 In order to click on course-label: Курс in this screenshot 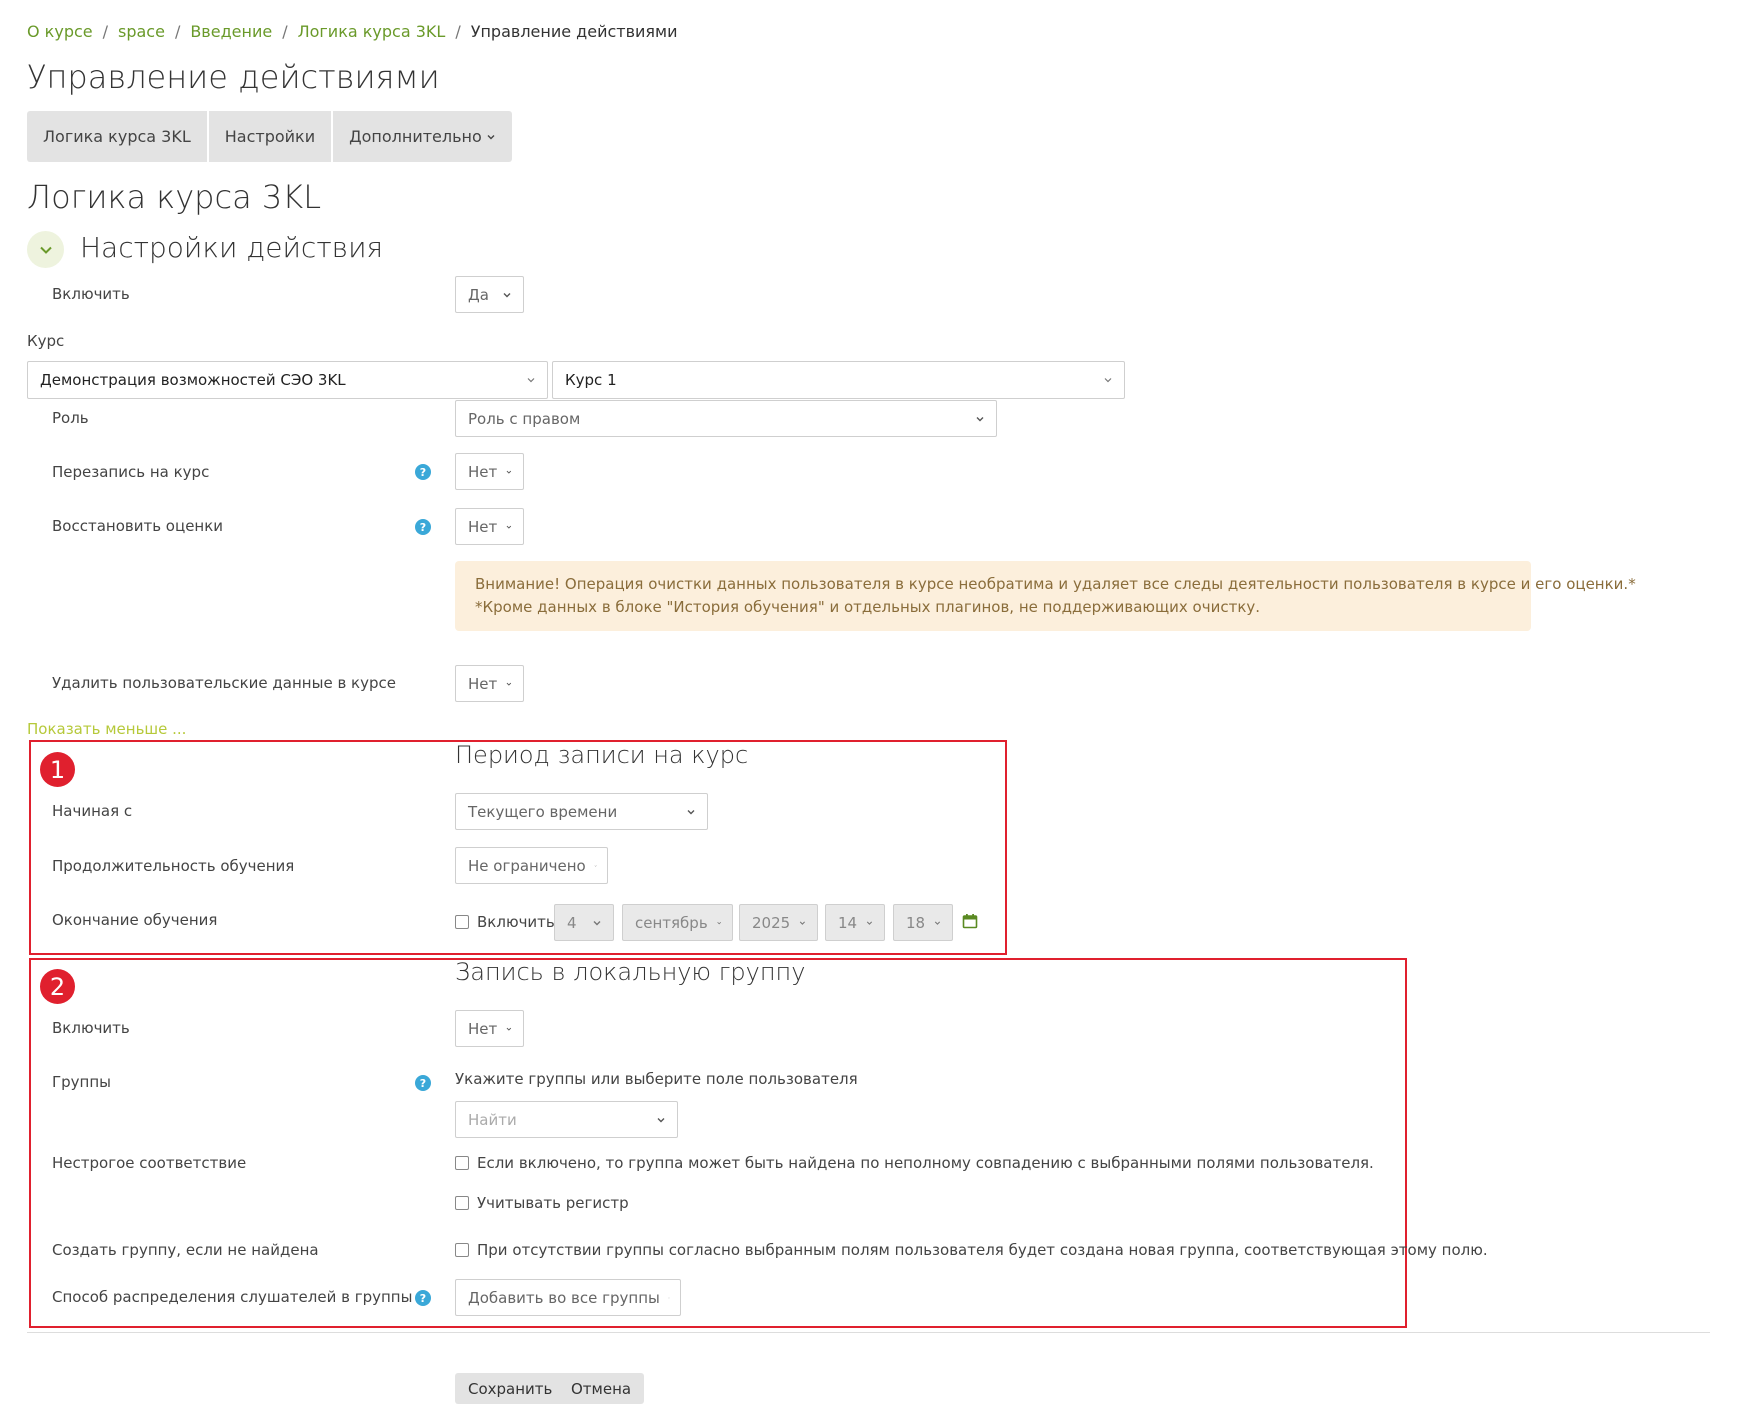, I will do `click(46, 341)`.